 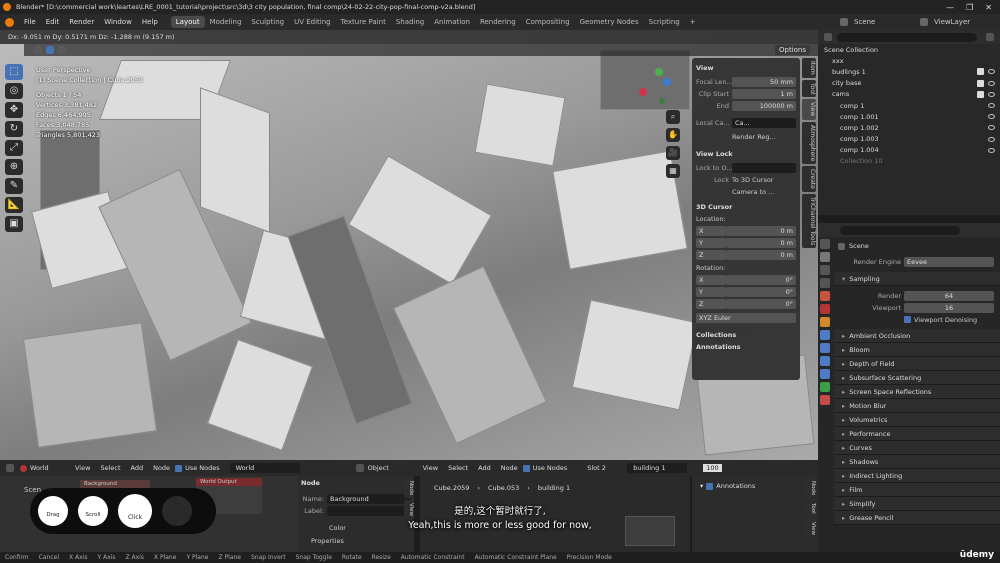 I want to click on rotate-tool-icon: ↻, so click(x=14, y=129).